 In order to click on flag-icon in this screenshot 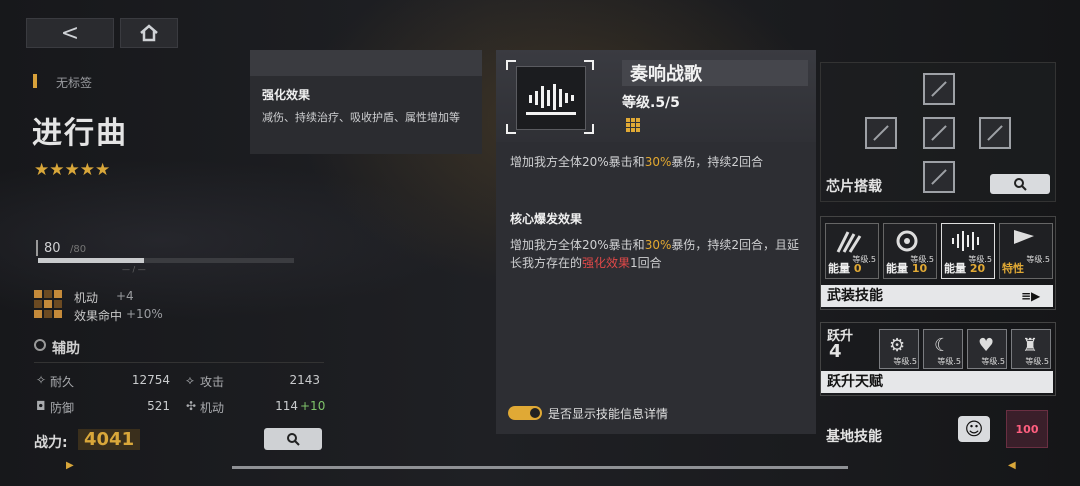, I will do `click(1024, 242)`.